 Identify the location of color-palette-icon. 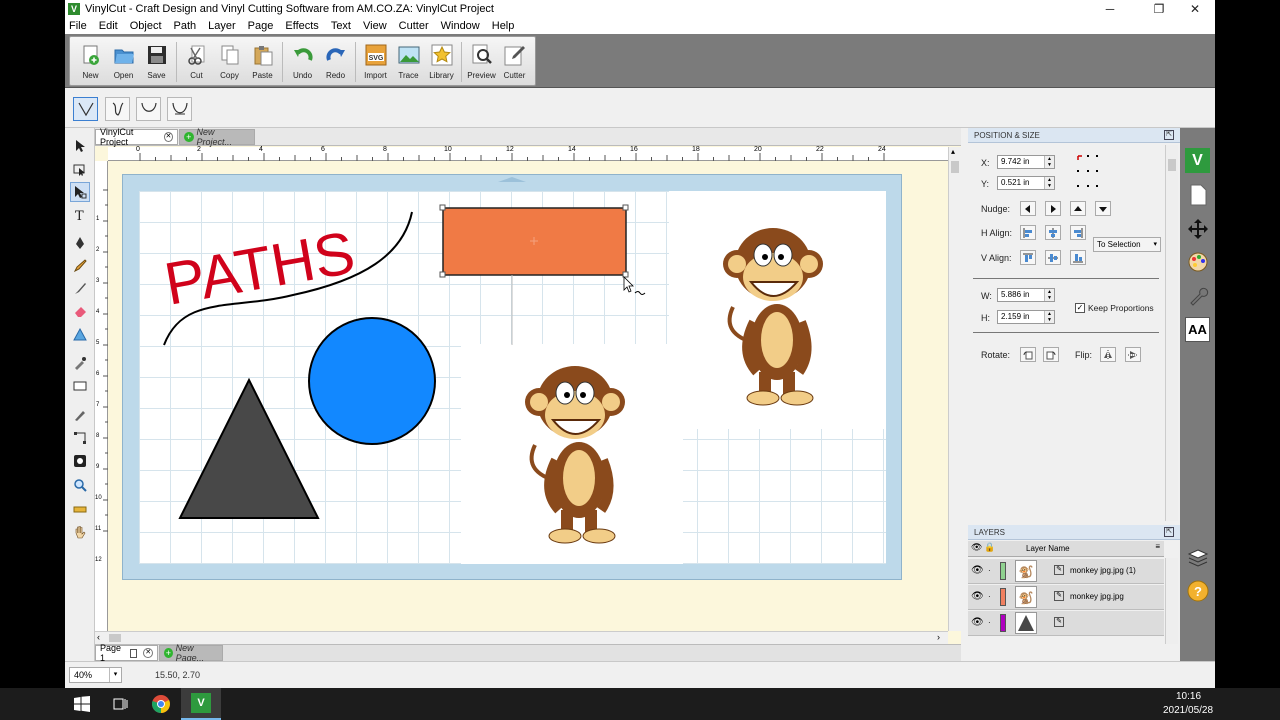
(1197, 261).